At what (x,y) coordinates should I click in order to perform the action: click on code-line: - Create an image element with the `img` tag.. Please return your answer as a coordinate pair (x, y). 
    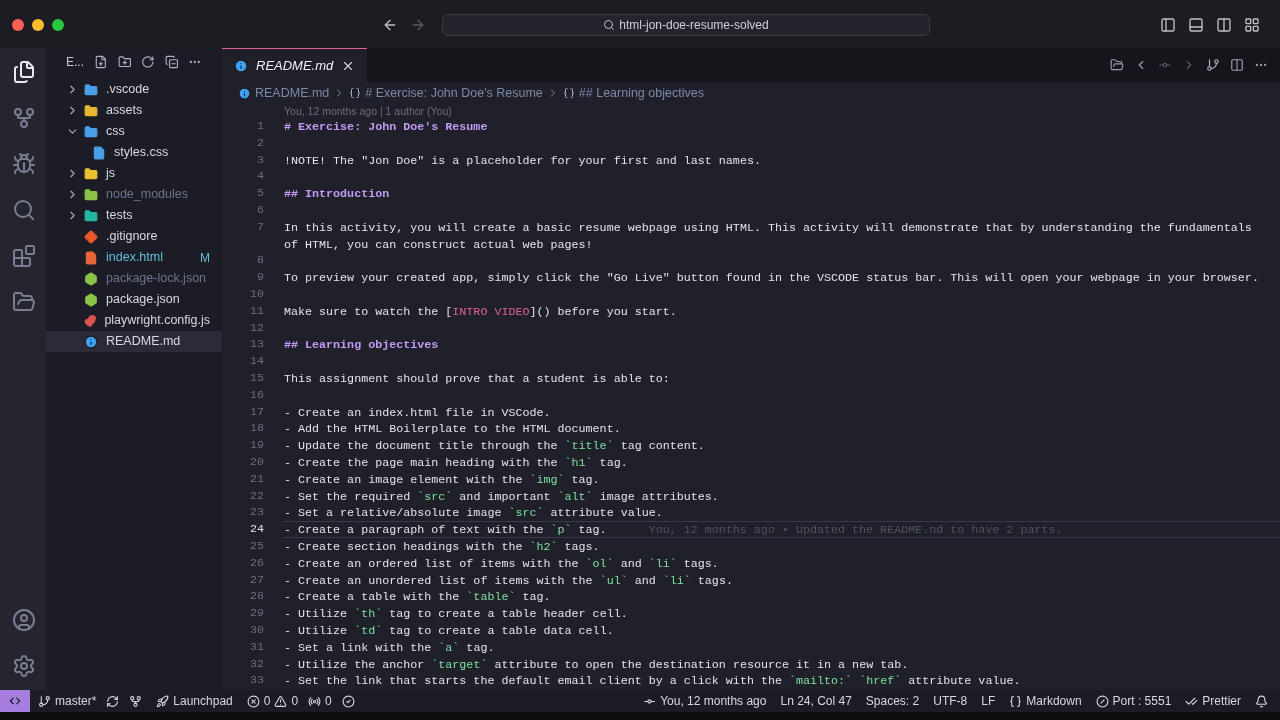
    Looking at the image, I should click on (442, 479).